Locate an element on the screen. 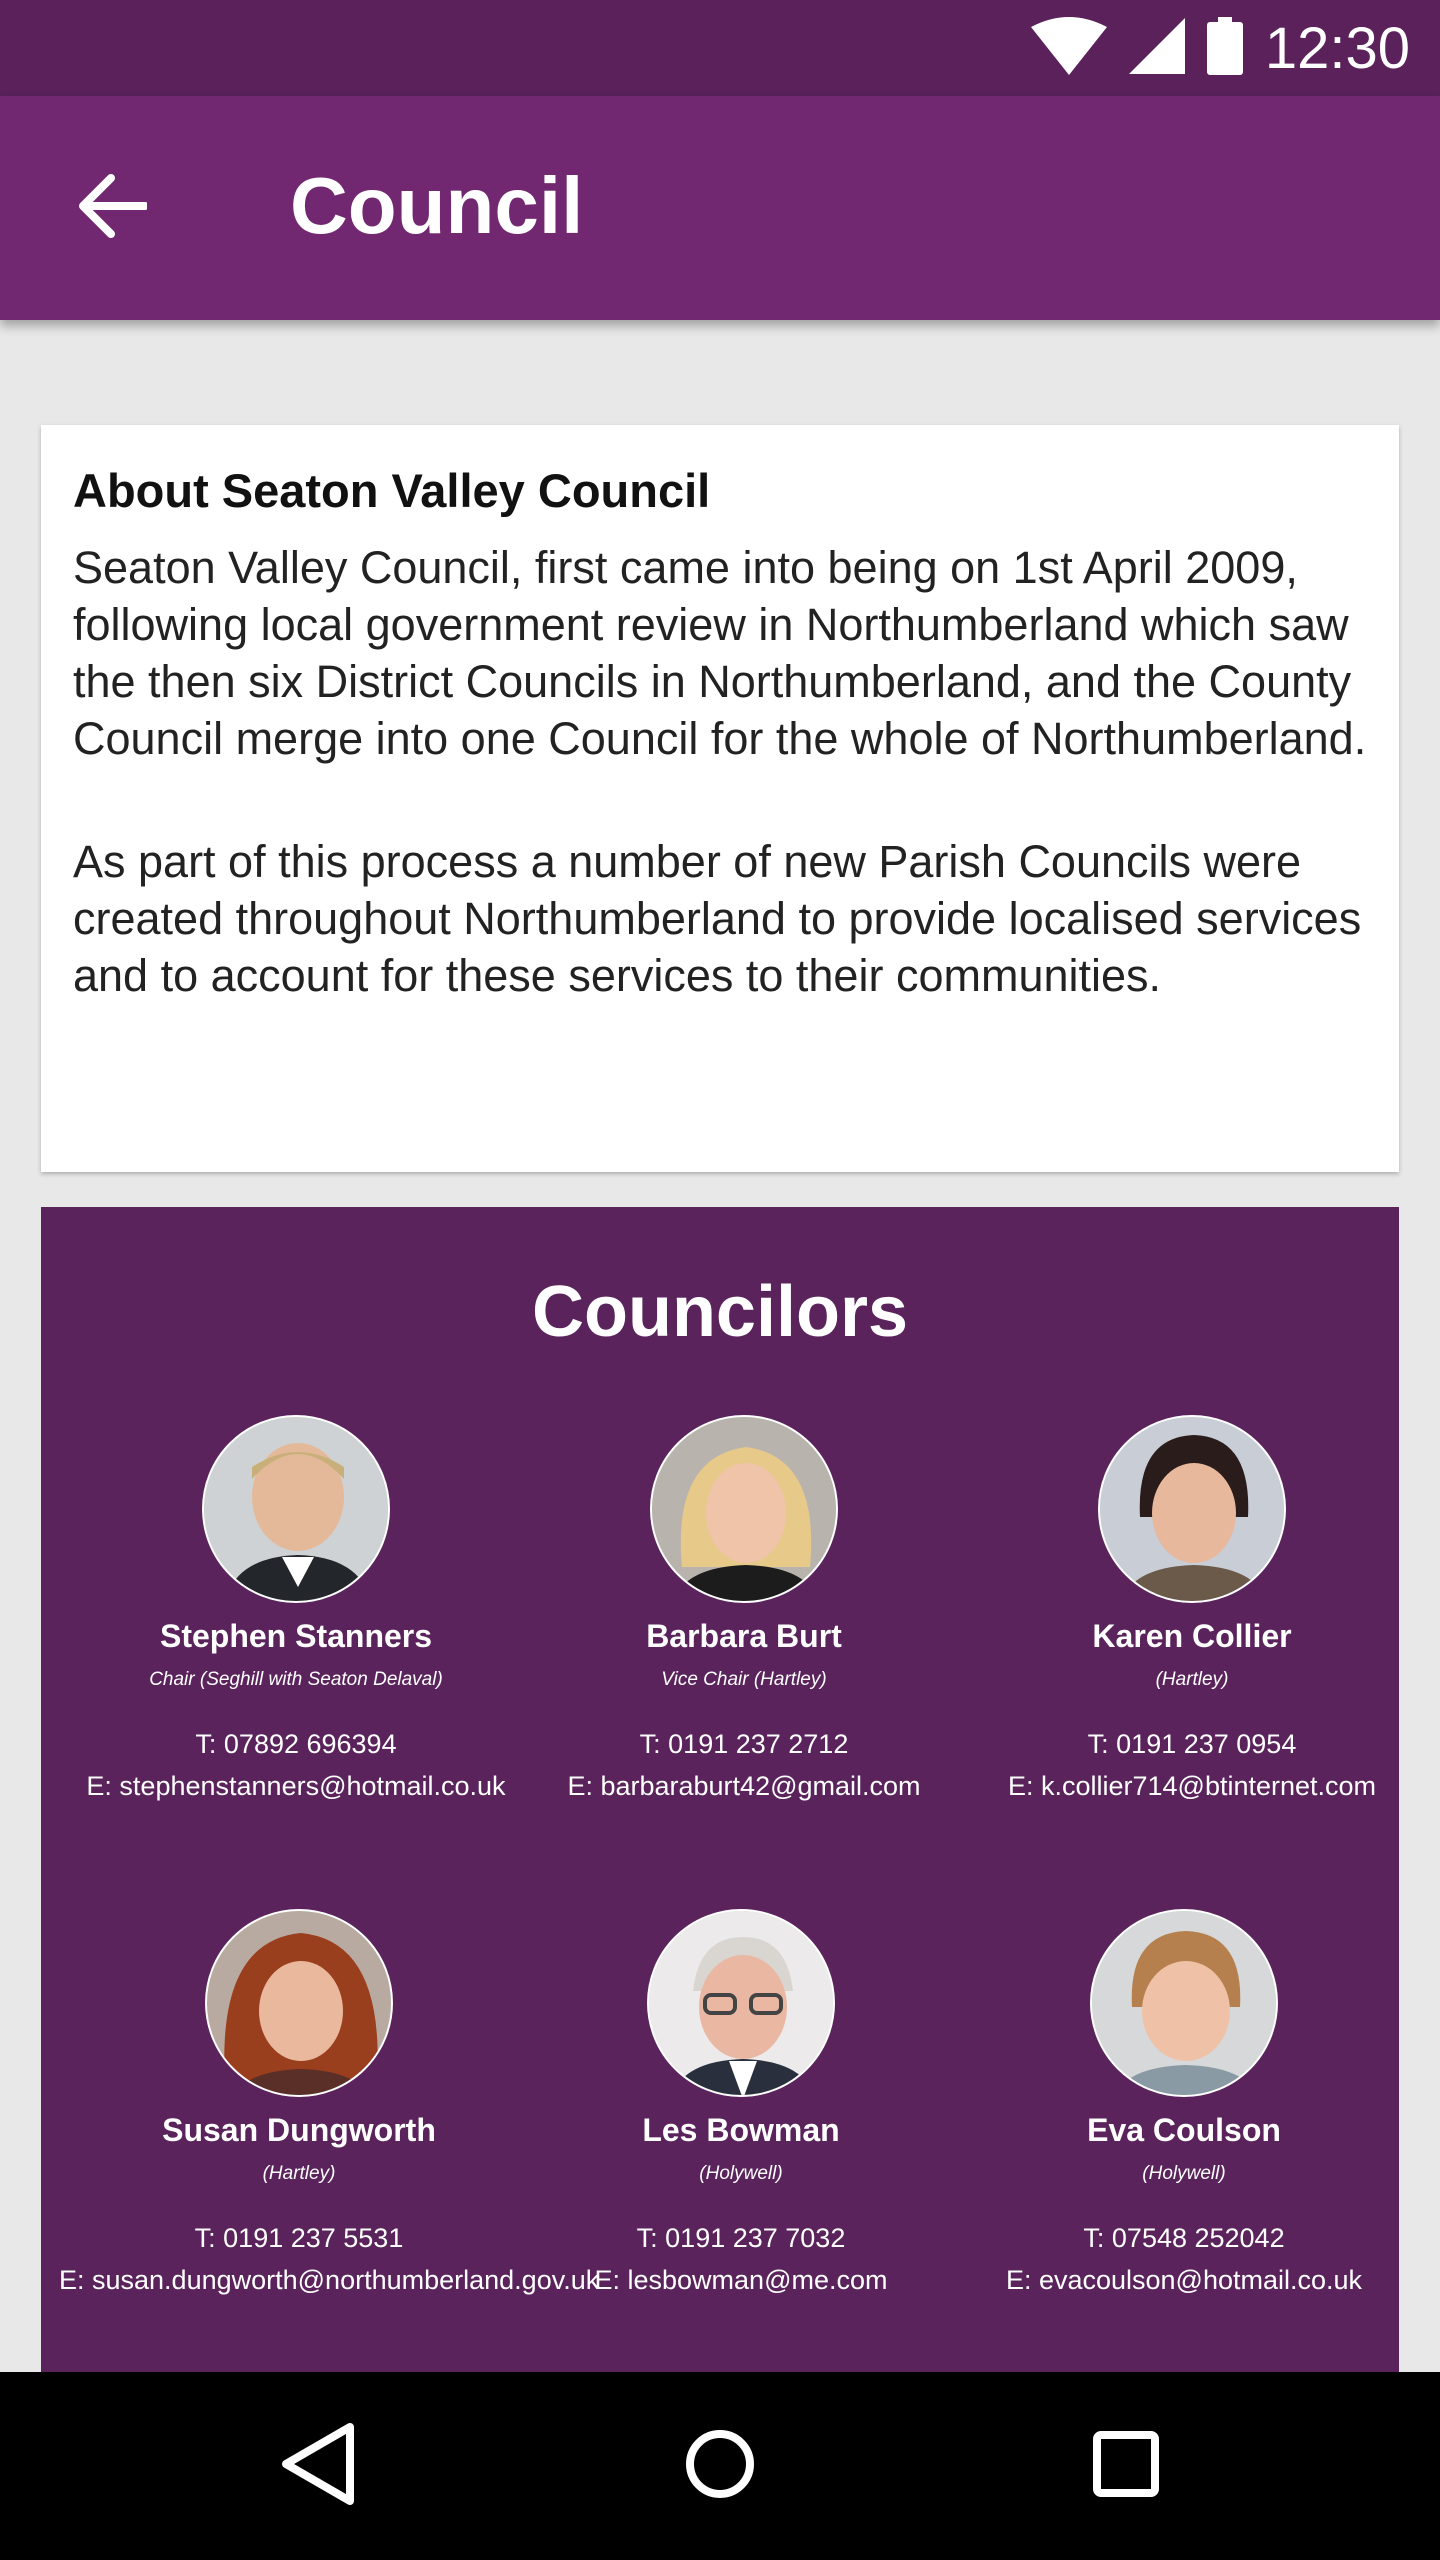 The width and height of the screenshot is (1440, 2560). councilor-phone: T: 07548 252042 is located at coordinates (1184, 2238).